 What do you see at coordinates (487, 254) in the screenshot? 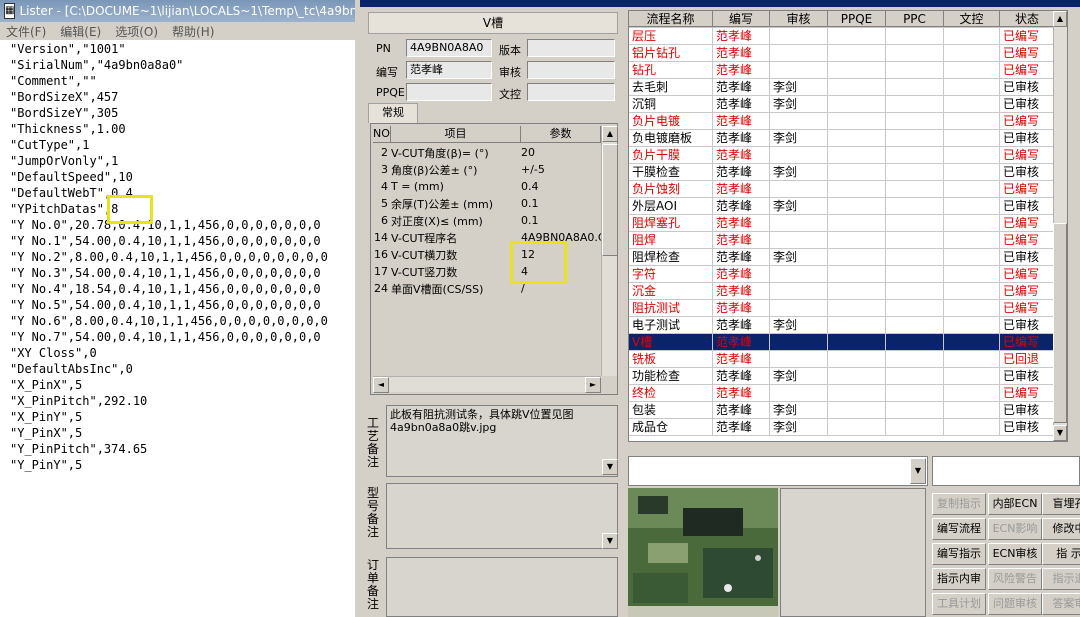
I see `param-row: 16 V-CUT横刀数 12` at bounding box center [487, 254].